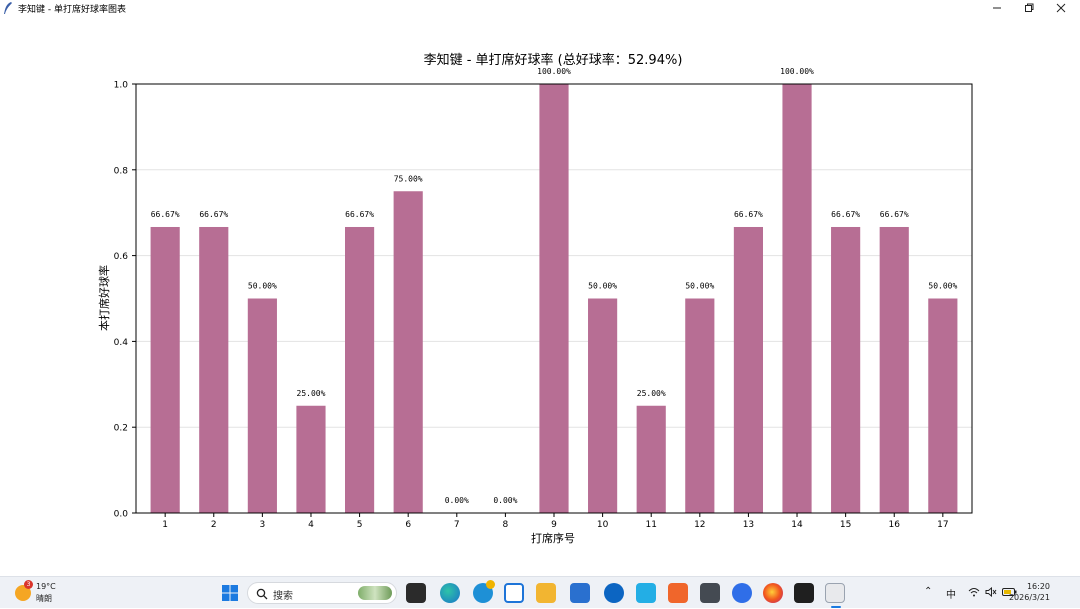  I want to click on search-highlight-image-icon, so click(375, 593).